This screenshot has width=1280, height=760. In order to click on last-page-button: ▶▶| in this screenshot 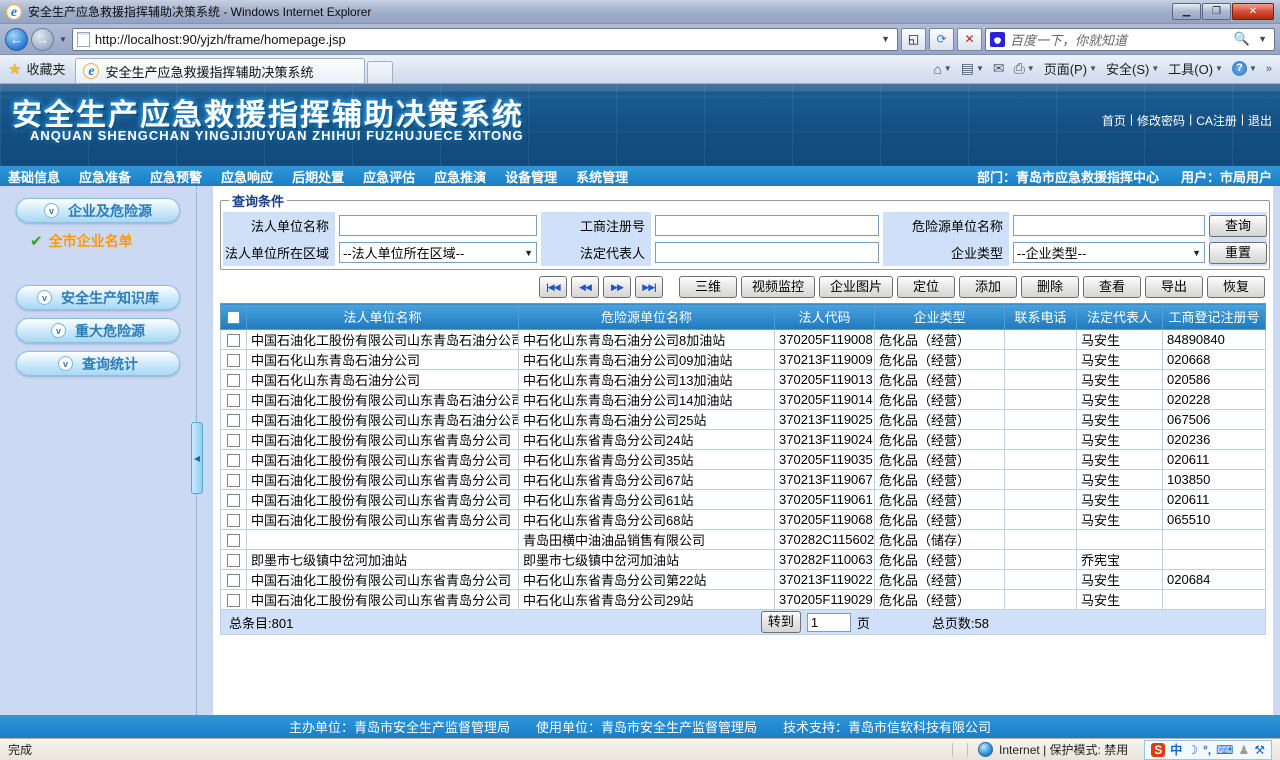, I will do `click(648, 287)`.